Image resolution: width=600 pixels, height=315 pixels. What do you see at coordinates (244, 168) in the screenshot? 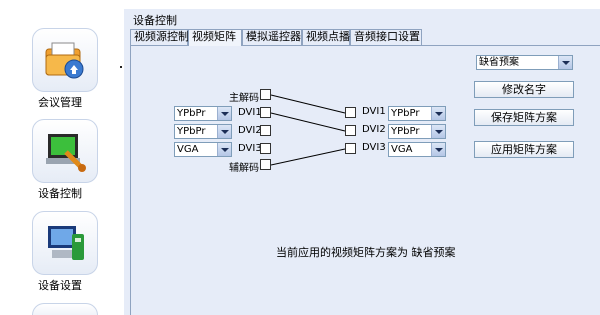
I see `input-label-aux-decoder: 辅解码` at bounding box center [244, 168].